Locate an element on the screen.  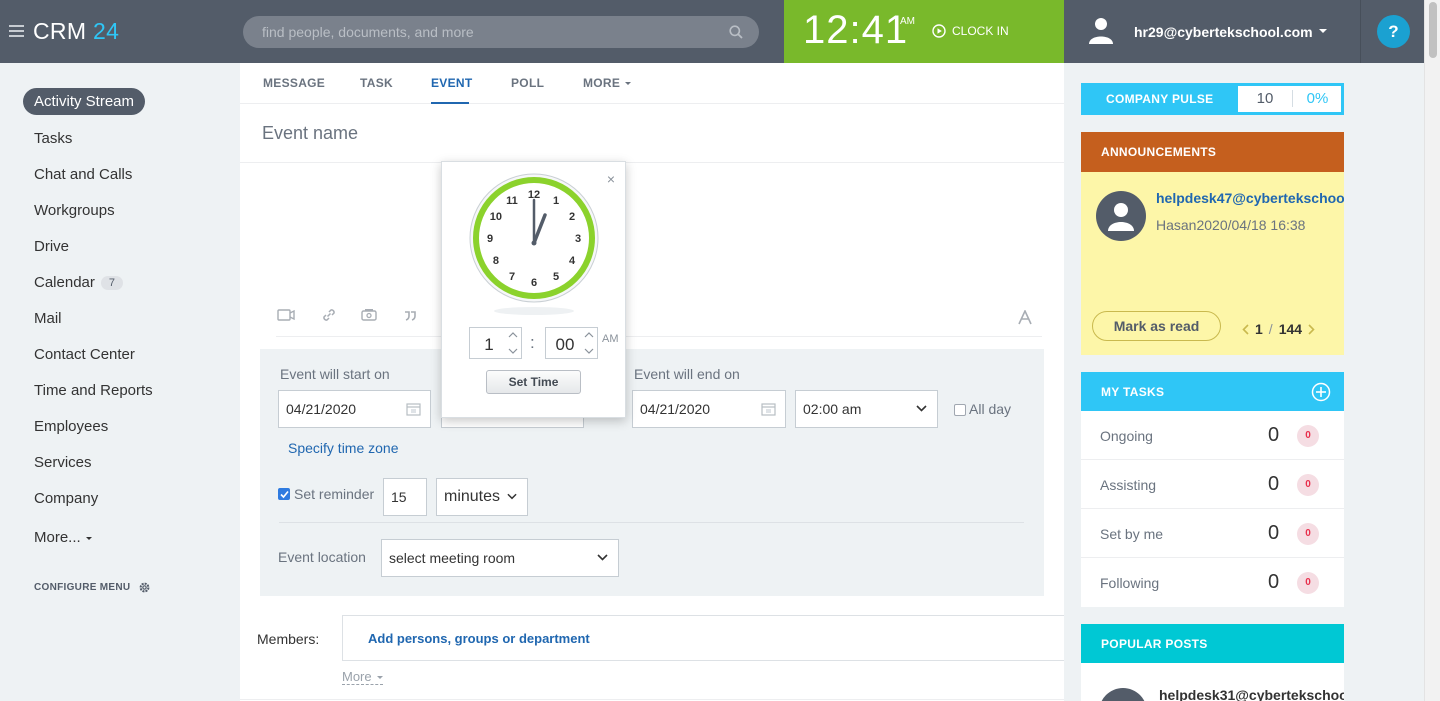
clock-number-9: 9 is located at coordinates (490, 239).